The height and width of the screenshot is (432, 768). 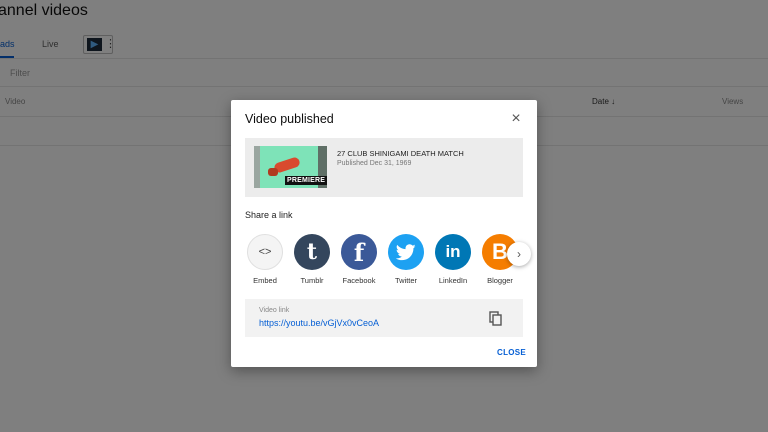 I want to click on video-link-box: Video link https://youtu.be/vGjVx0vCeoA, so click(x=384, y=318).